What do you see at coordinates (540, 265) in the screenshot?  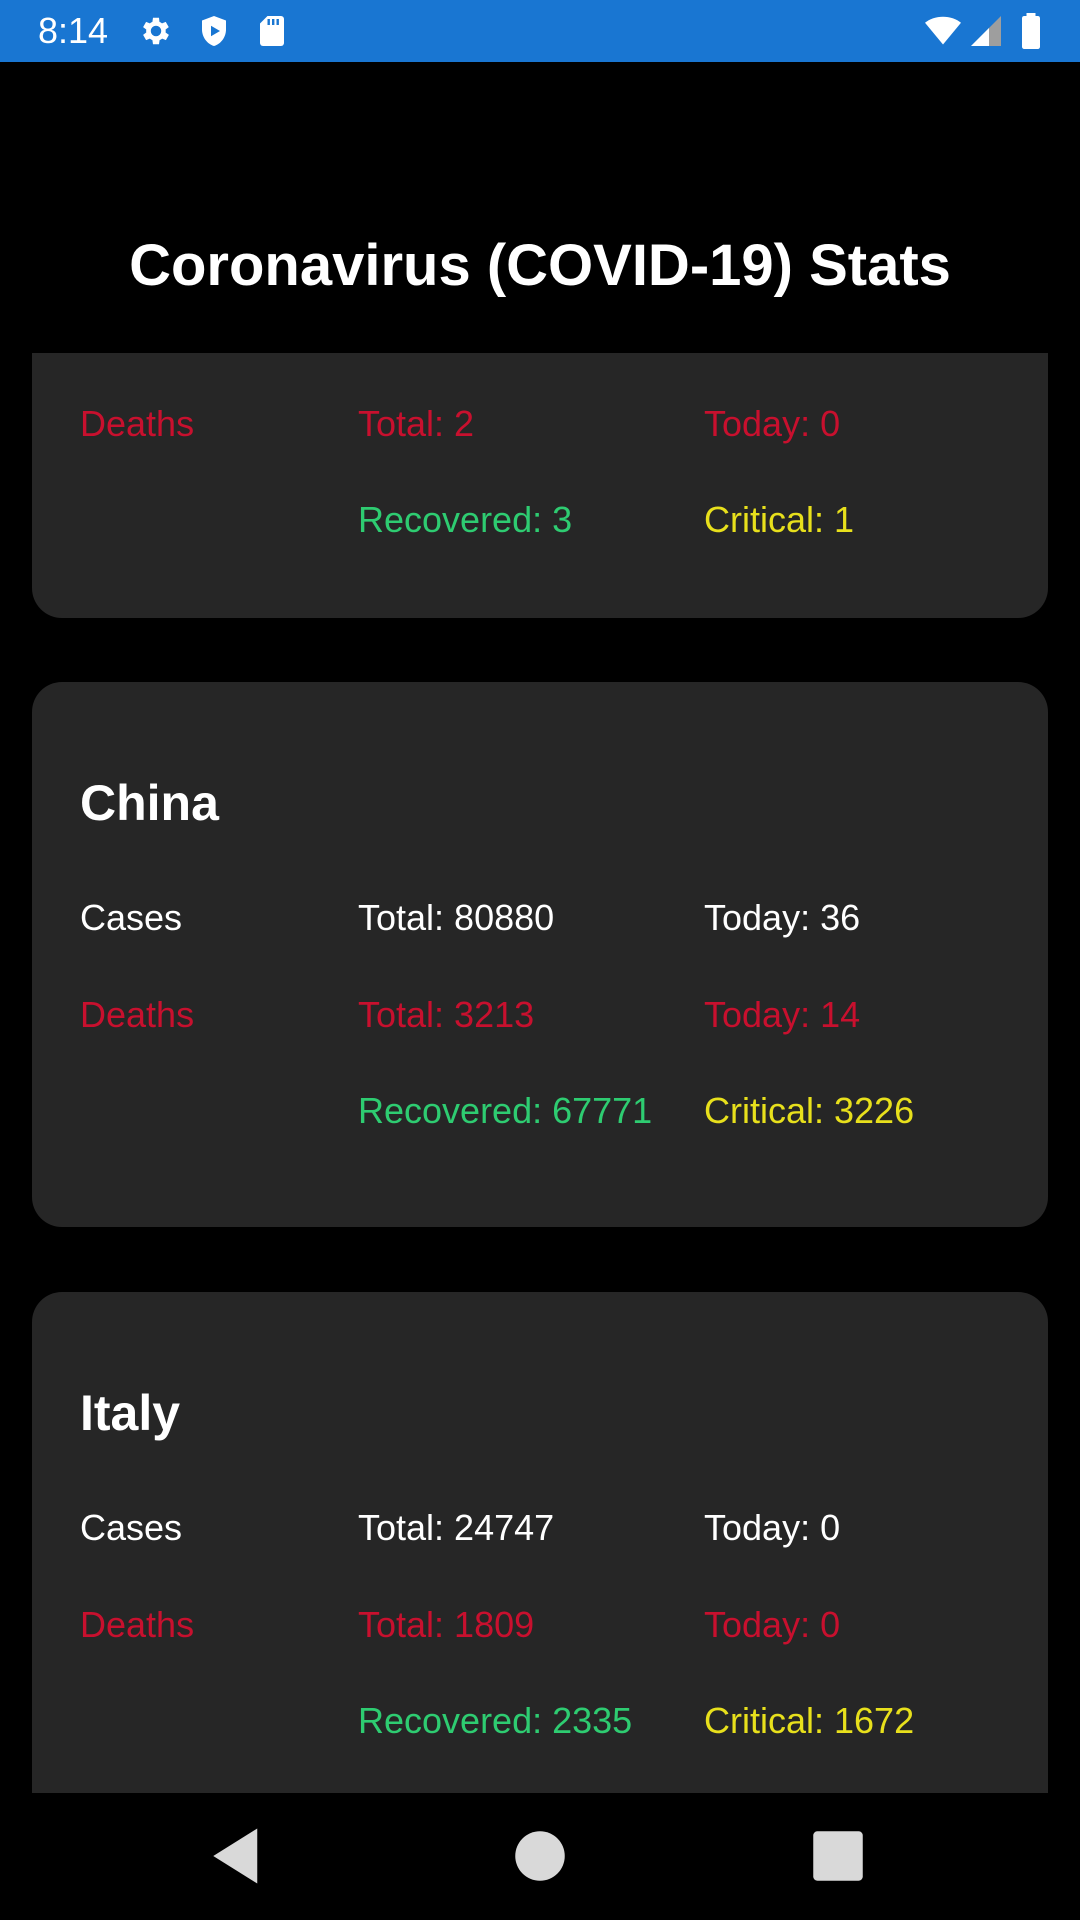 I see `page-title: Coronavirus (COVID-19) Stats` at bounding box center [540, 265].